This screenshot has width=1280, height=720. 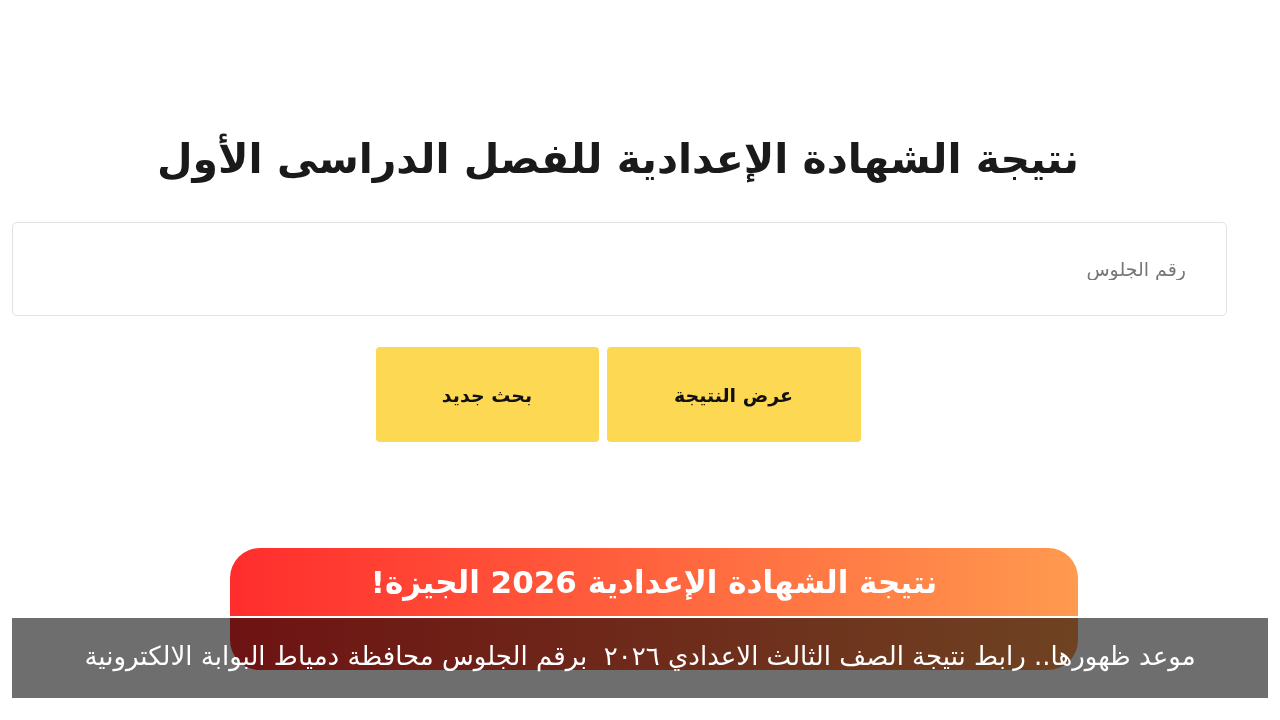 What do you see at coordinates (733, 394) in the screenshot?
I see `show-result-button: عرض النتيجة` at bounding box center [733, 394].